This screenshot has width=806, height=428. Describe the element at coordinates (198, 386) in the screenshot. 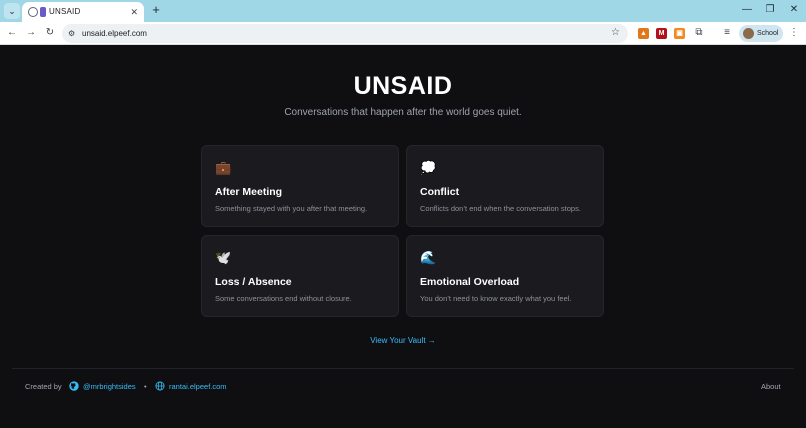

I see `site-link: rantai.elpeef.com` at that location.